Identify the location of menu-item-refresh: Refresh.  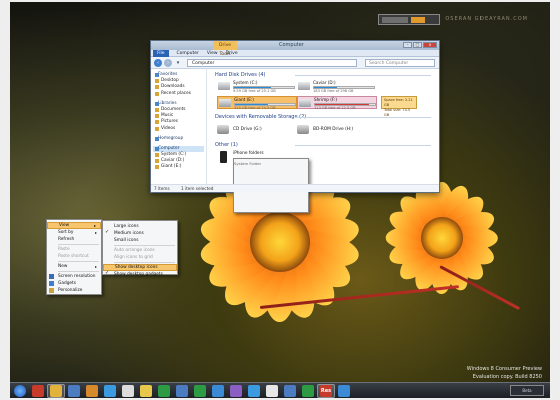
(74, 239).